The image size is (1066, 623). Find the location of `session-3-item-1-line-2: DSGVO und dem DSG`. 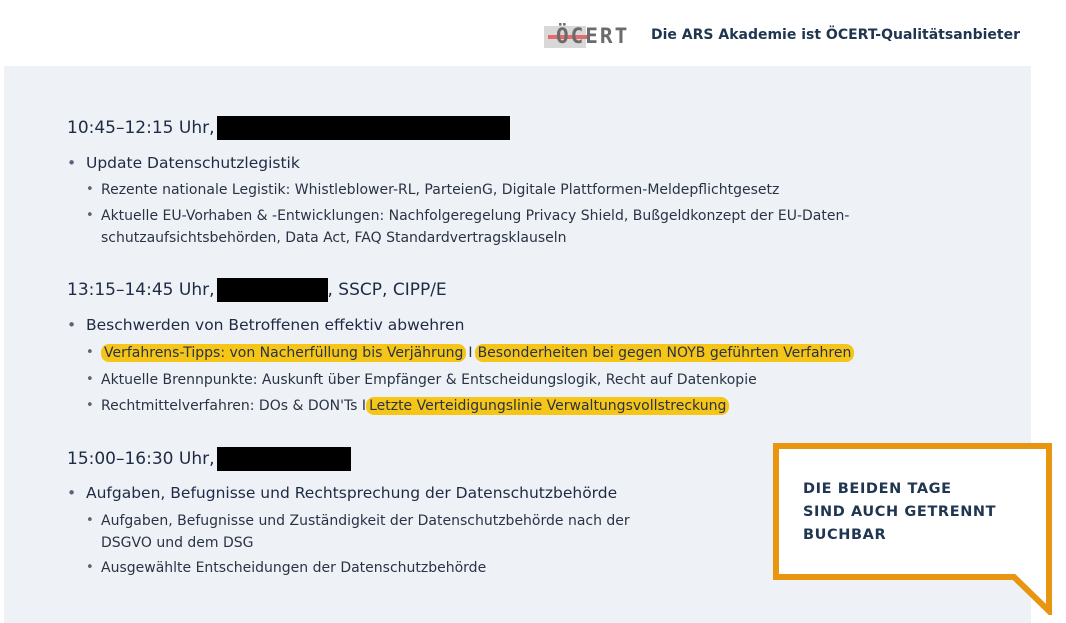

session-3-item-1-line-2: DSGVO und dem DSG is located at coordinates (177, 543).